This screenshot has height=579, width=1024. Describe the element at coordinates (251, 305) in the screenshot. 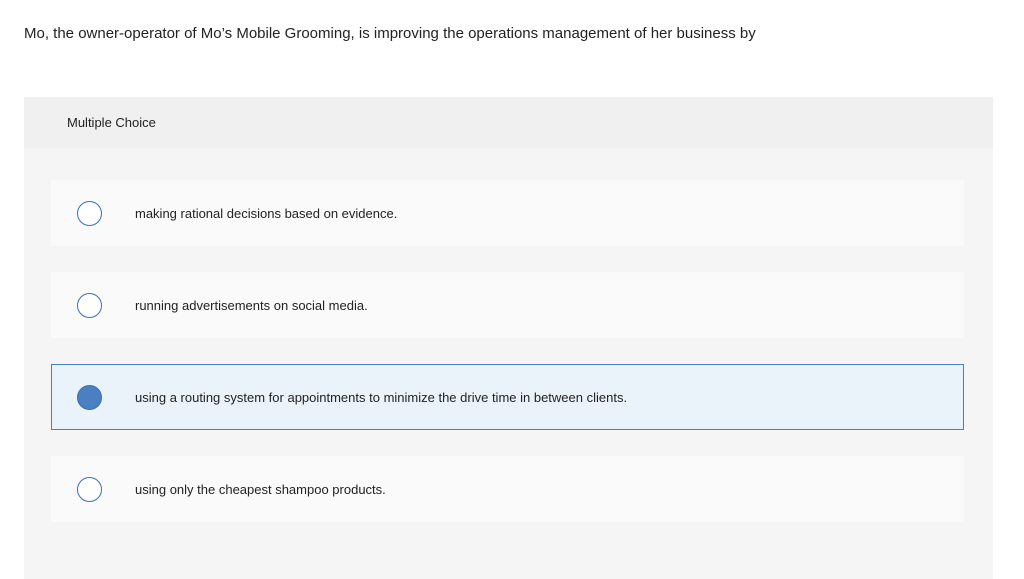

I see `answer-option-label: running advertisements on social media.` at that location.